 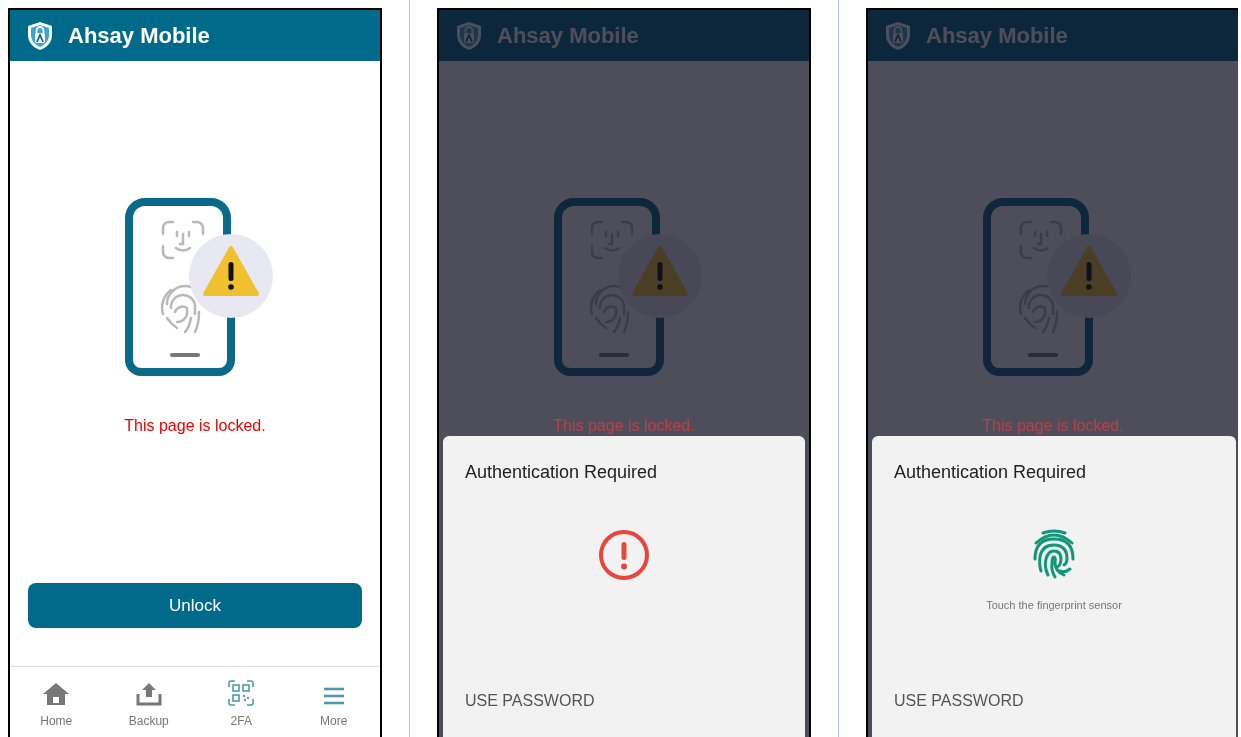 I want to click on nav-tab: More, so click(x=333, y=702).